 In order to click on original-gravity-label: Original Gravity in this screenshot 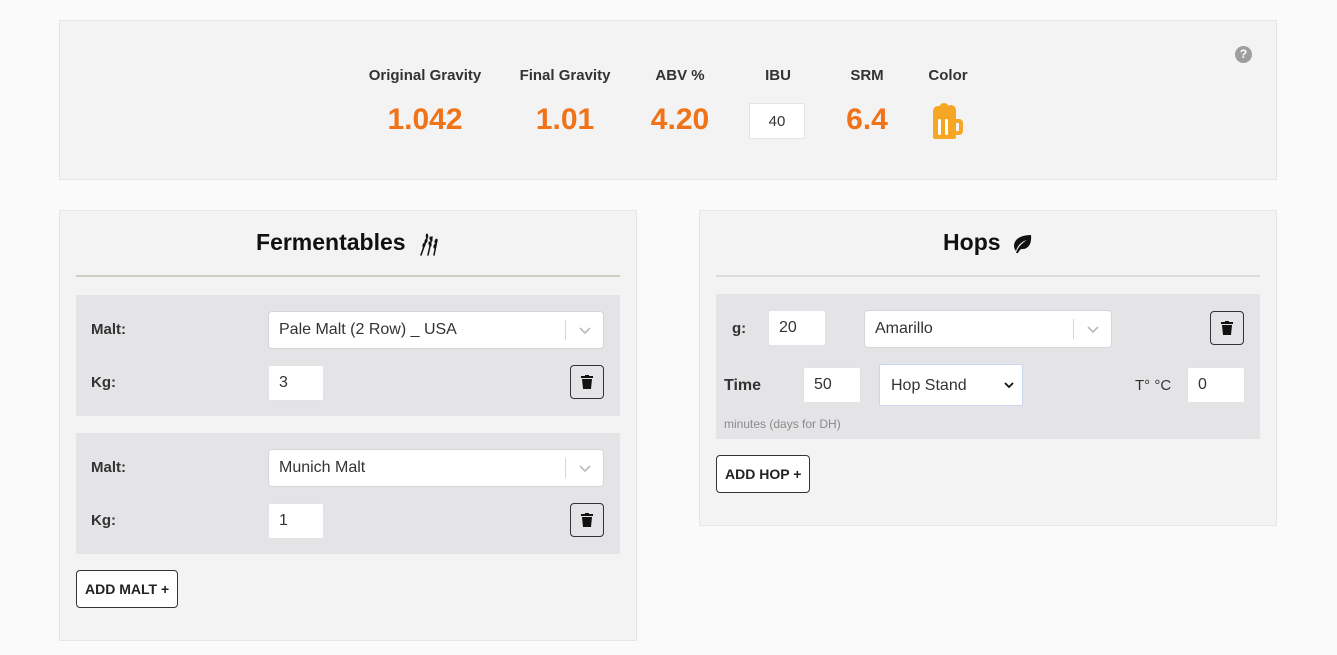, I will do `click(425, 75)`.